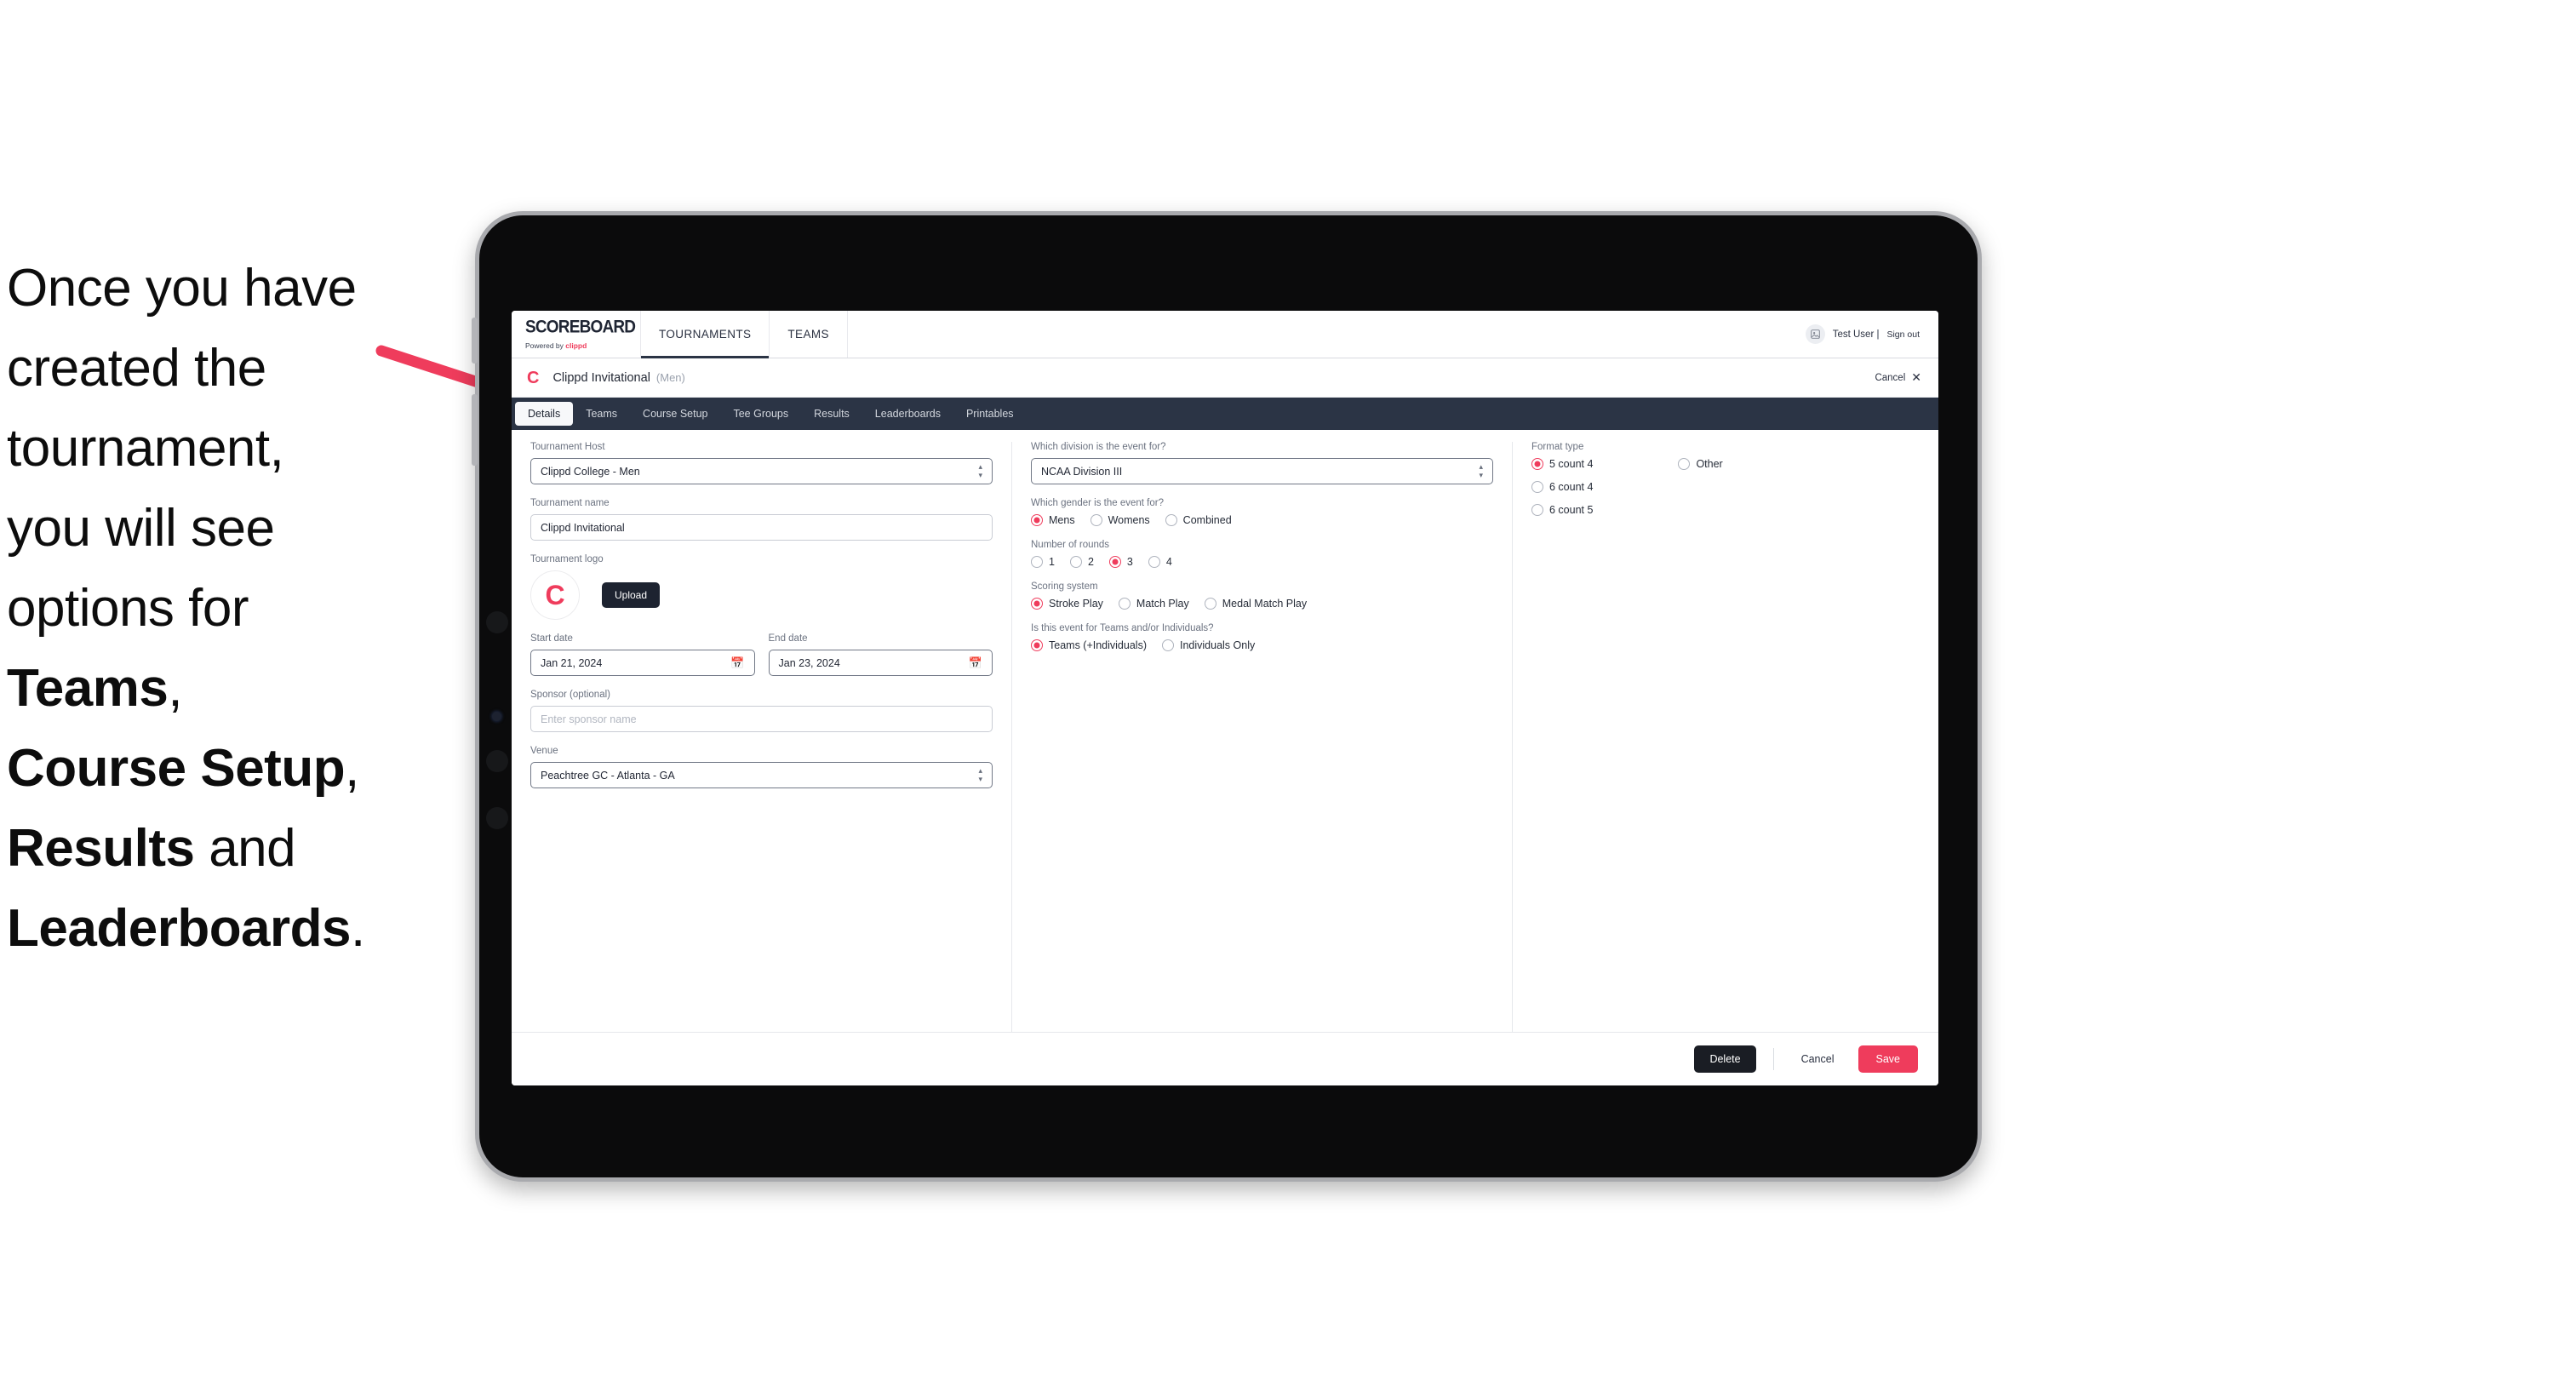 The width and height of the screenshot is (2576, 1386). I want to click on tournament-name-value: Clippd Invitational, so click(583, 527).